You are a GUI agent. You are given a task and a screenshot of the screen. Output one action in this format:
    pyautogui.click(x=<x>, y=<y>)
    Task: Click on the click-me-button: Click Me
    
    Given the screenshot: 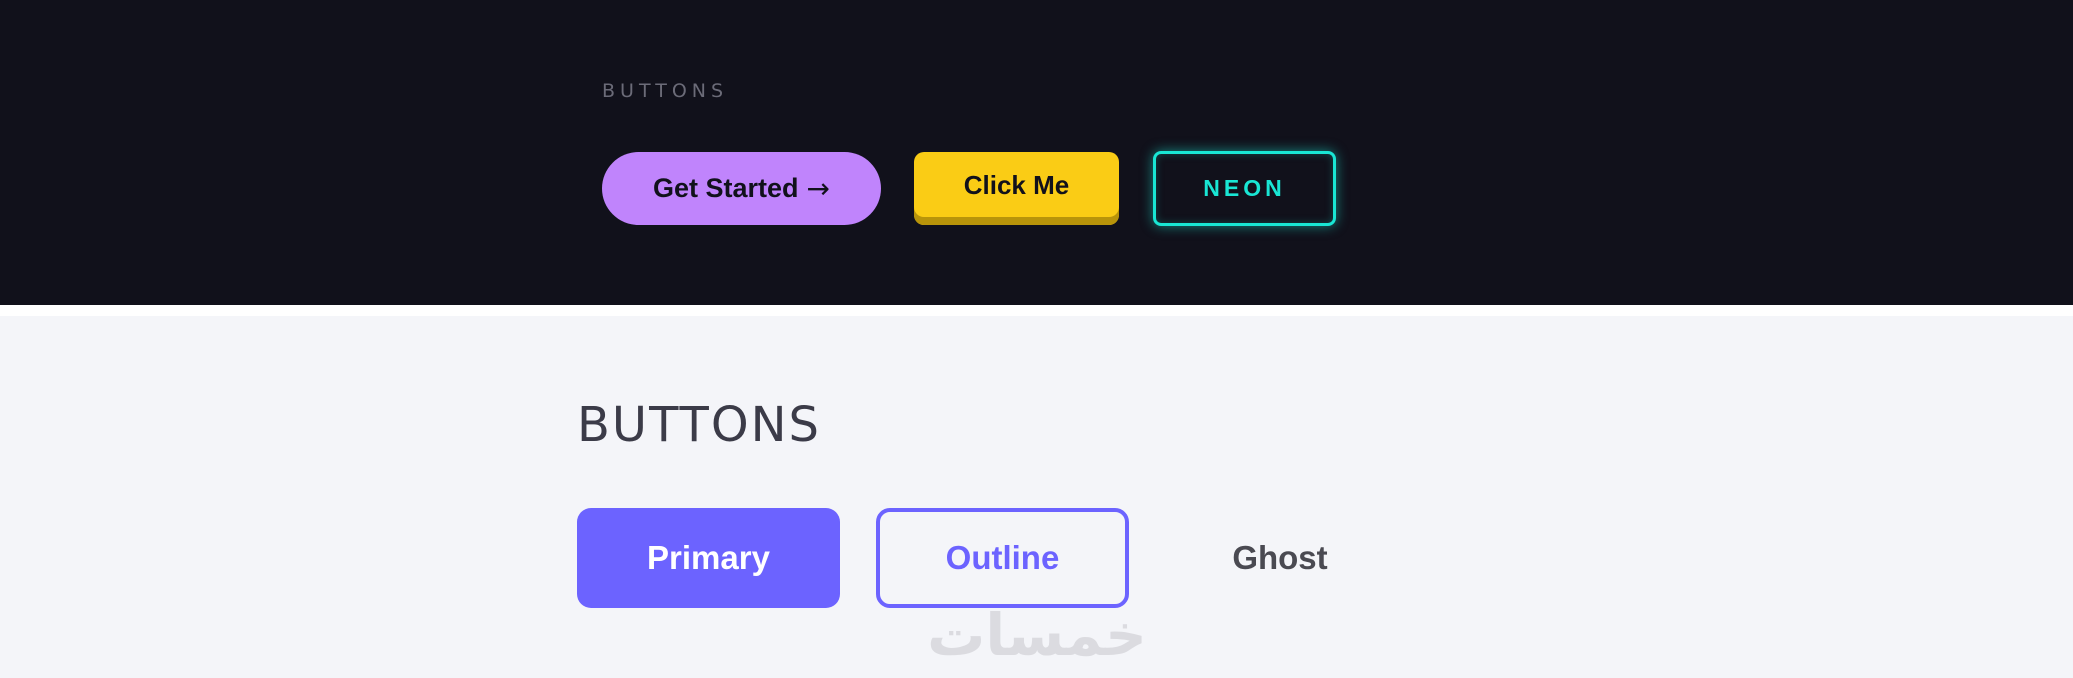 What is the action you would take?
    pyautogui.click(x=1016, y=188)
    